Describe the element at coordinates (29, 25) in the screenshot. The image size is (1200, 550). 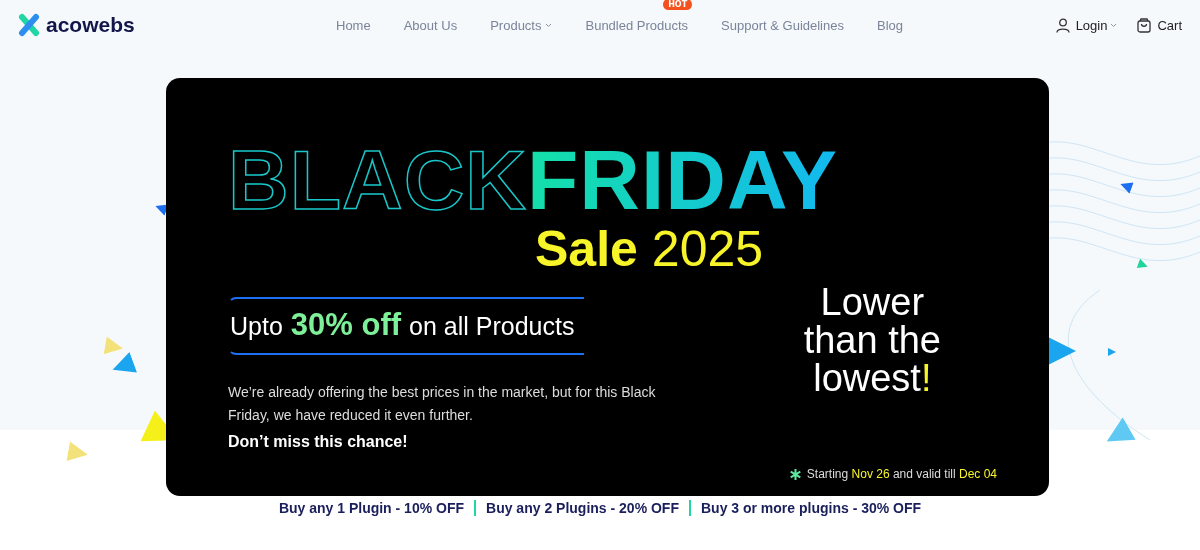
I see `logo-icon` at that location.